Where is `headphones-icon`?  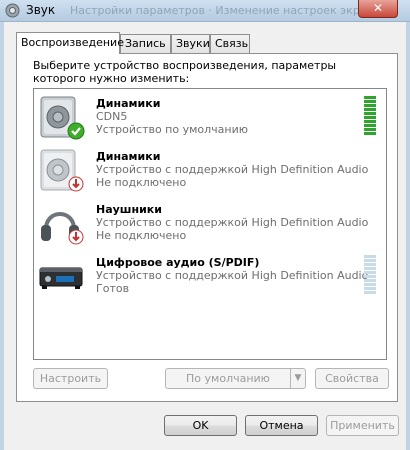 headphones-icon is located at coordinates (62, 228).